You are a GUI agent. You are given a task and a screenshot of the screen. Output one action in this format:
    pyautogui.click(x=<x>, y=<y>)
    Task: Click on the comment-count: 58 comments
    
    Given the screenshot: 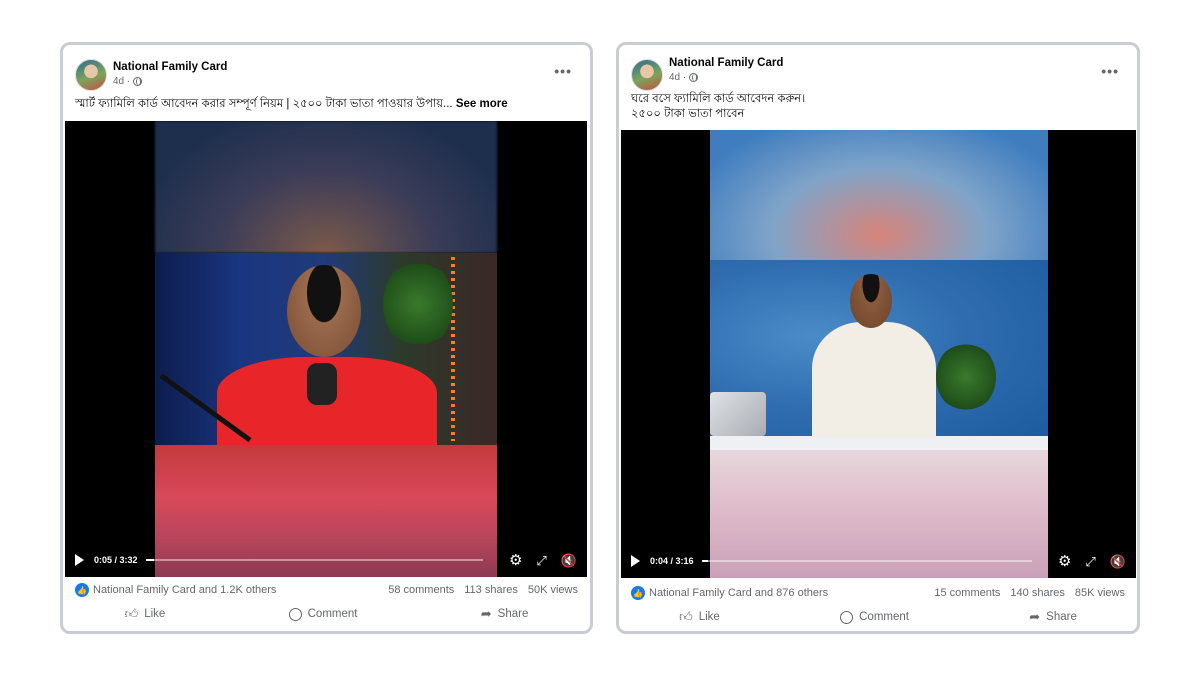 What is the action you would take?
    pyautogui.click(x=421, y=590)
    